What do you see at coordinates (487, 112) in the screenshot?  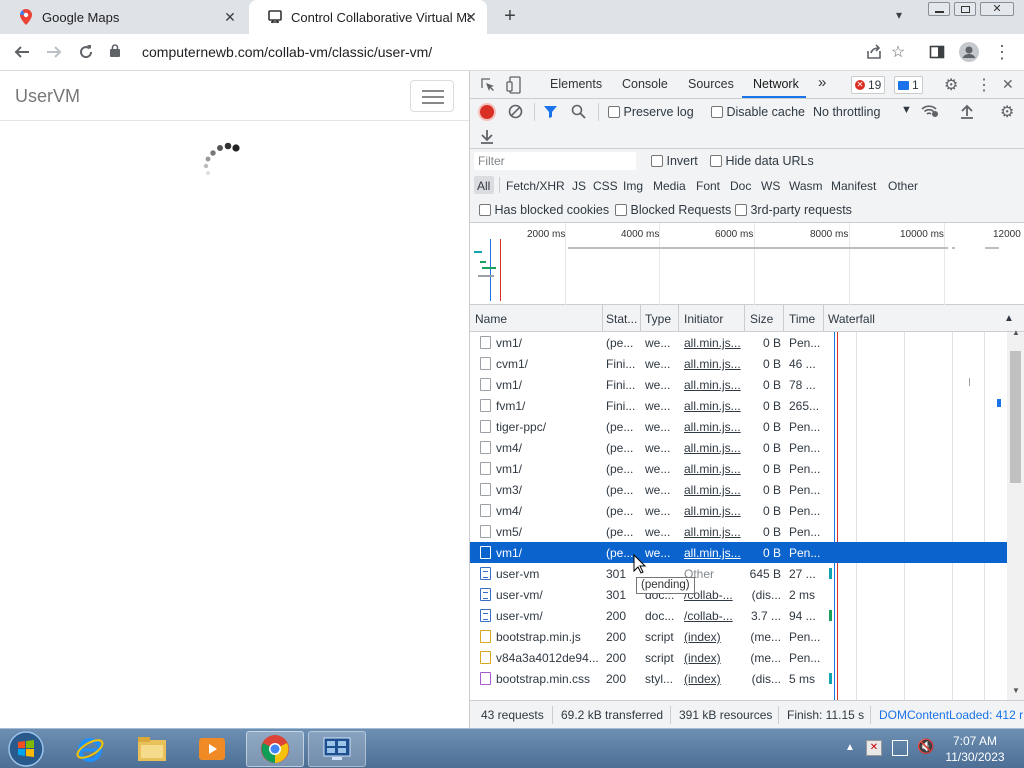 I see `record-icon` at bounding box center [487, 112].